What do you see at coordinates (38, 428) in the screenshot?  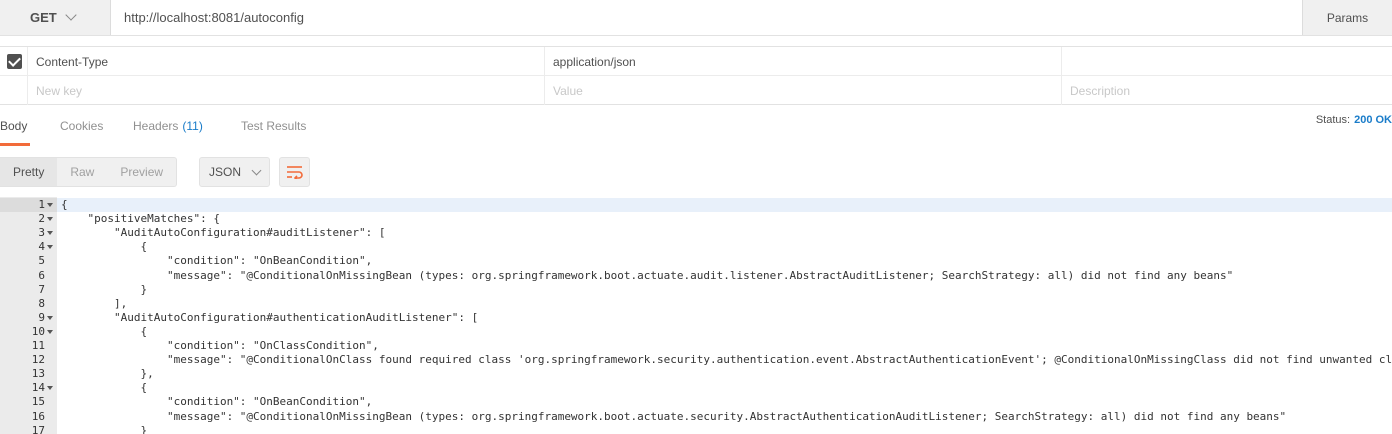 I see `line-number: 17` at bounding box center [38, 428].